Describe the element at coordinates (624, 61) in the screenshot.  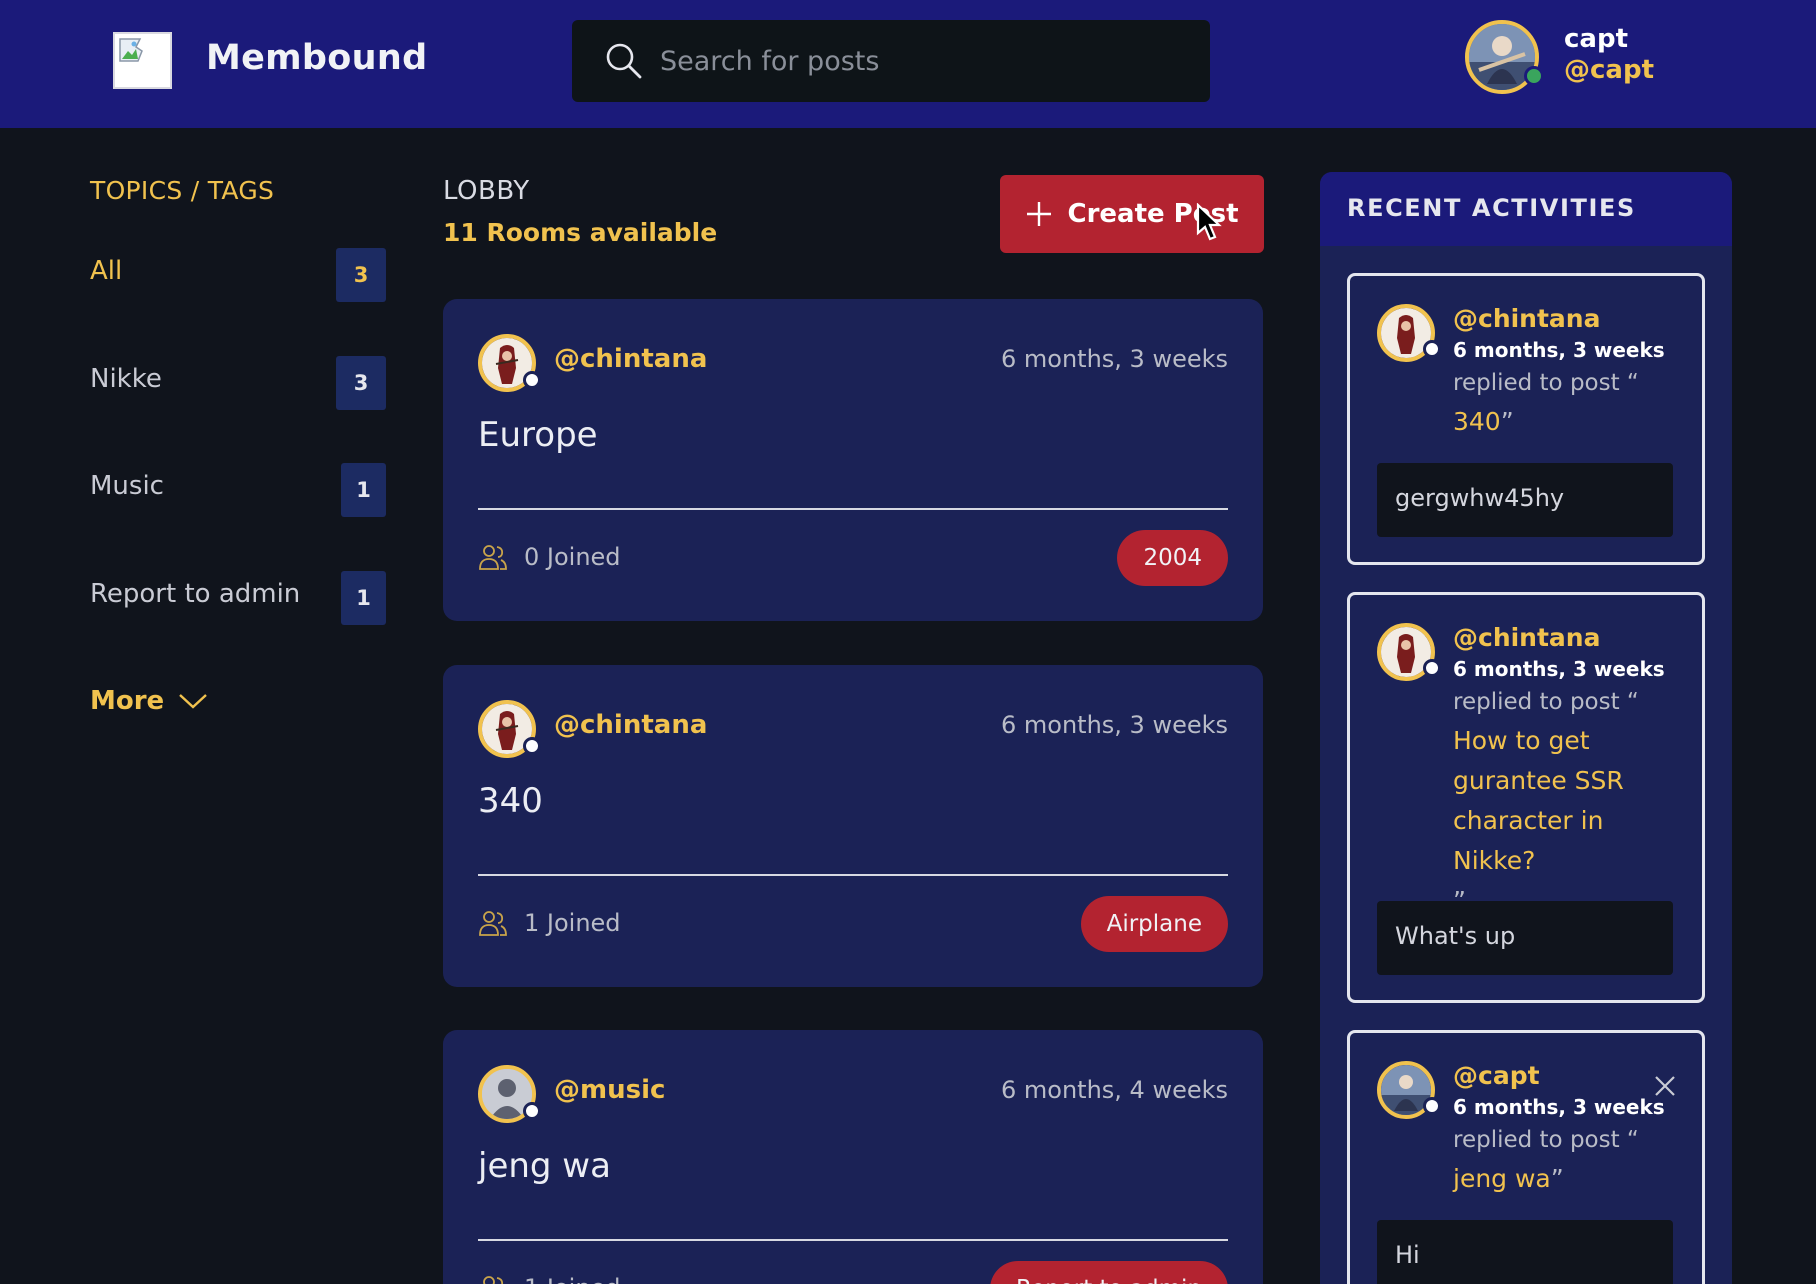
I see `search-icon` at that location.